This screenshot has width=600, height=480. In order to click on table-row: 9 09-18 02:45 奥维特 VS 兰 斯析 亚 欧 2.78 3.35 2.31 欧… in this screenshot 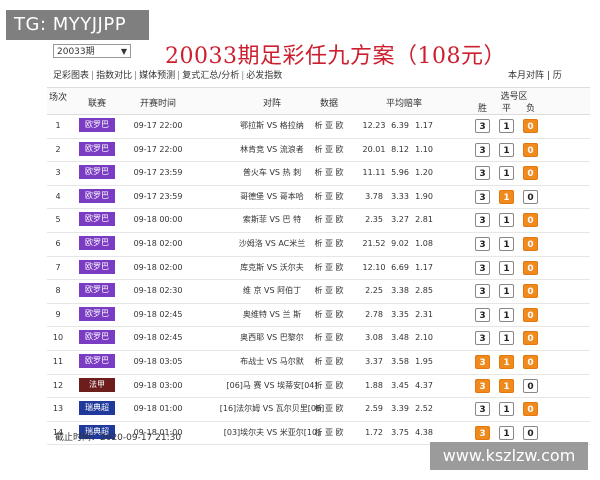, I will do `click(318, 316)`.